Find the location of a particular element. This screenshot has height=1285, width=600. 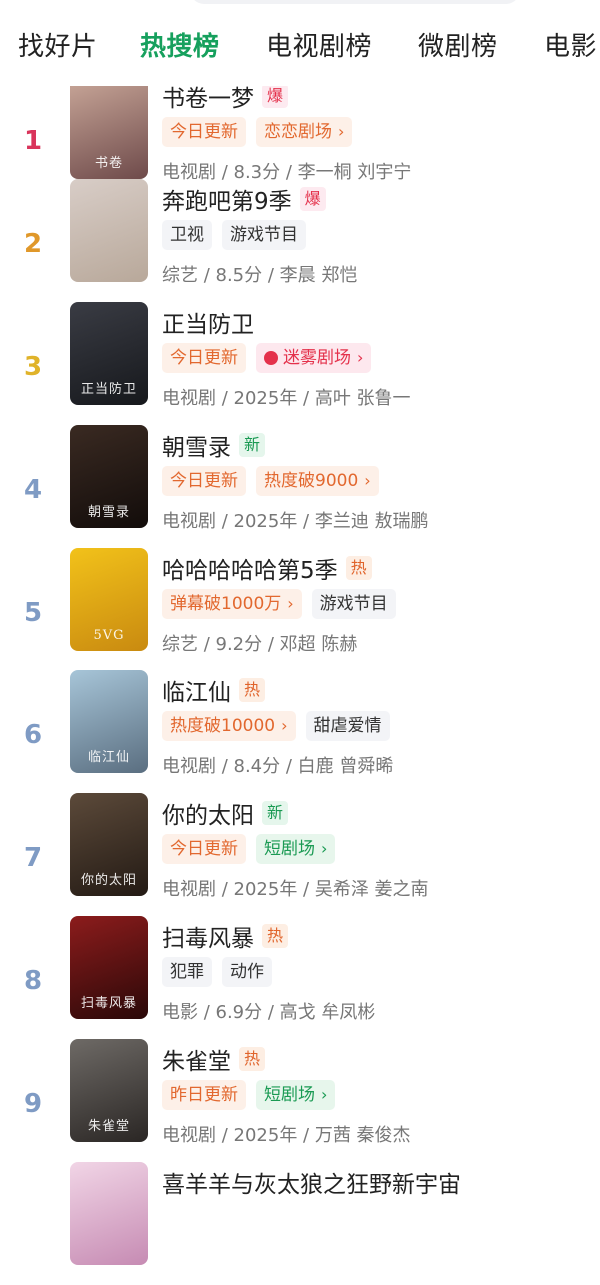

rank-number: 9 is located at coordinates (33, 1104).